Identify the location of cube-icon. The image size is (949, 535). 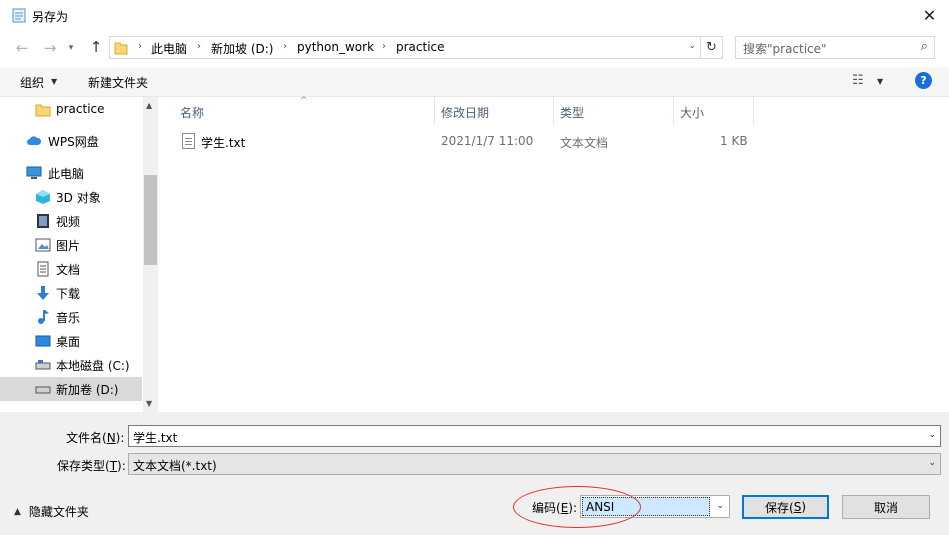
(43, 197).